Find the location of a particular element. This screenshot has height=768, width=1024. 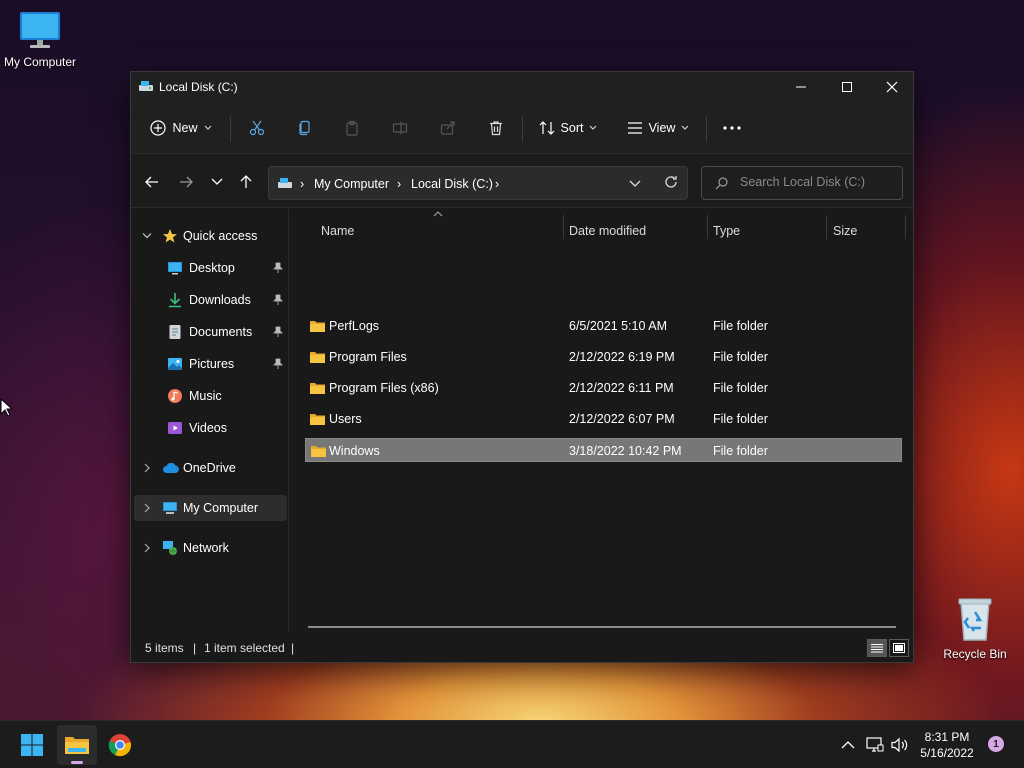

sidebar-item-my-computer: My Computer is located at coordinates (210, 508).